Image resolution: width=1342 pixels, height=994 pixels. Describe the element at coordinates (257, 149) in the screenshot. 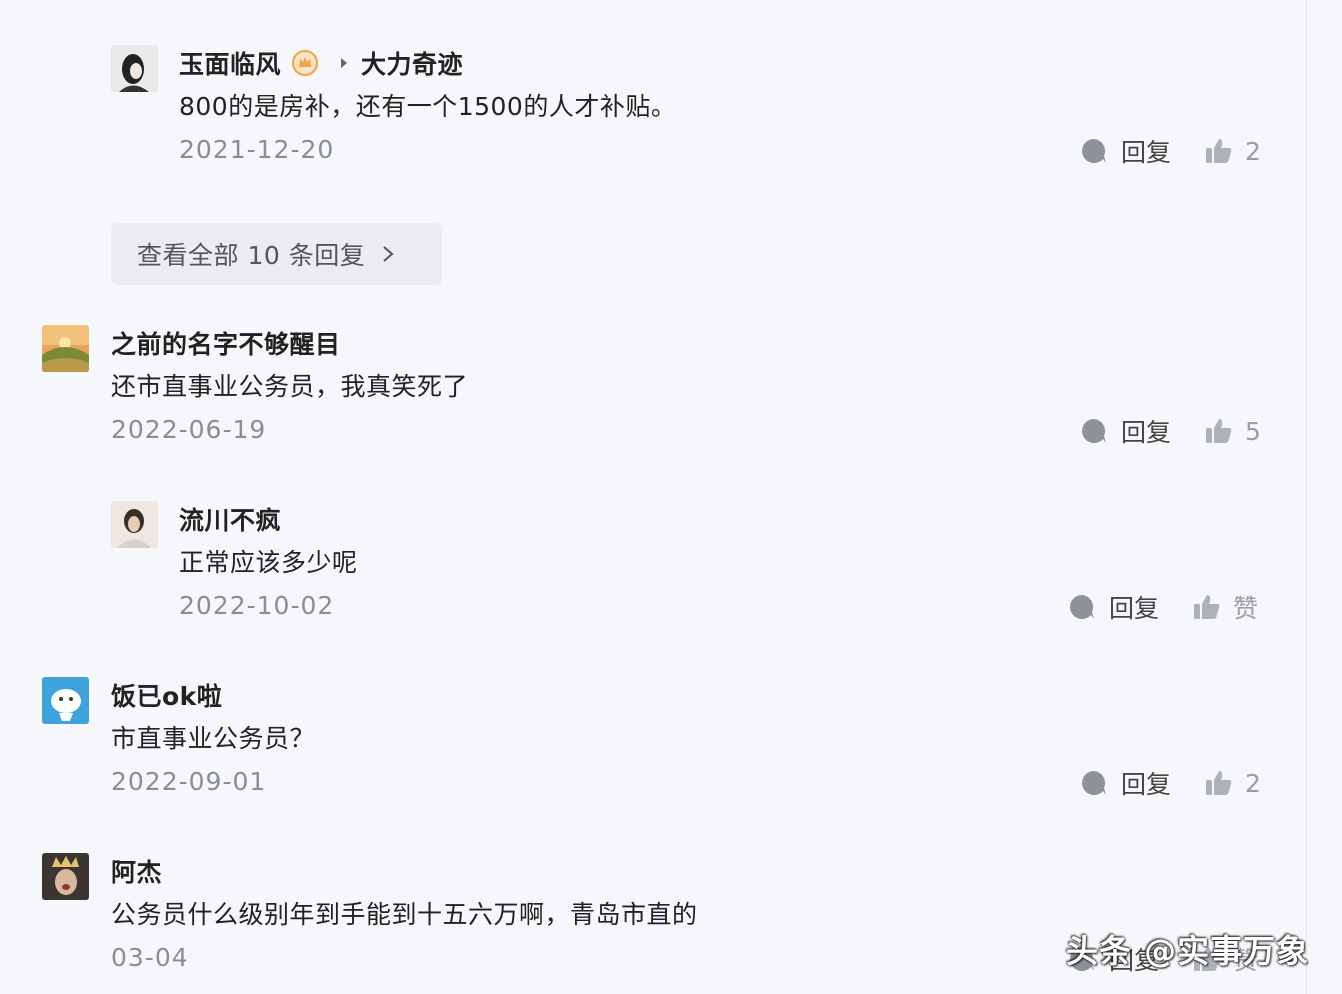

I see `comment-date: 2021-12-20` at that location.